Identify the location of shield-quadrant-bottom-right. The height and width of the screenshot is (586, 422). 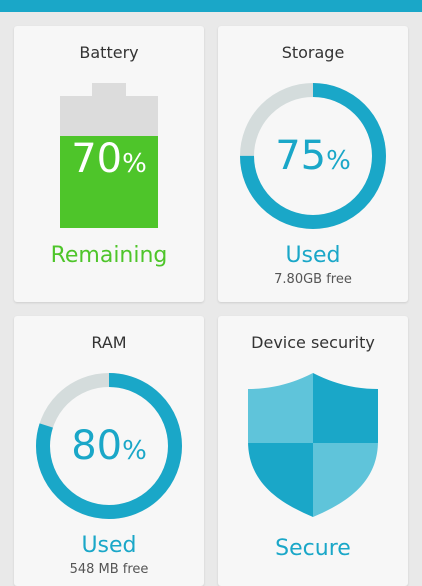
(345, 480).